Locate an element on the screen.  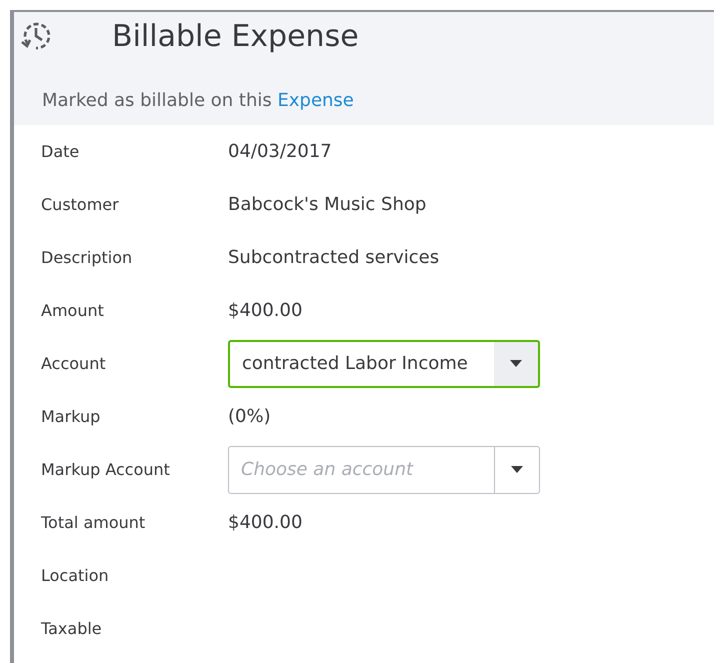
billable-note: Marked as billable on this Expense is located at coordinates (198, 100).